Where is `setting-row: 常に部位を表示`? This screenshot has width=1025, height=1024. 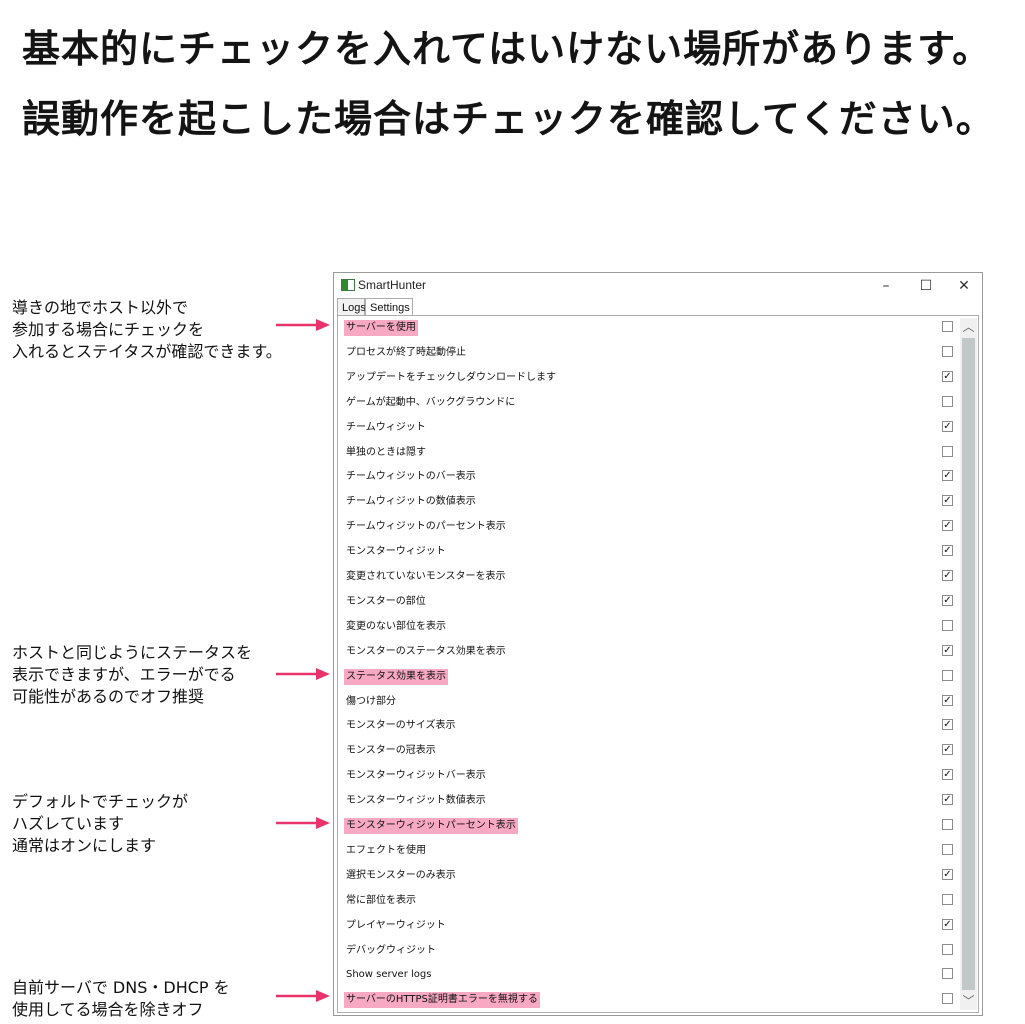 setting-row: 常に部位を表示 is located at coordinates (647, 901).